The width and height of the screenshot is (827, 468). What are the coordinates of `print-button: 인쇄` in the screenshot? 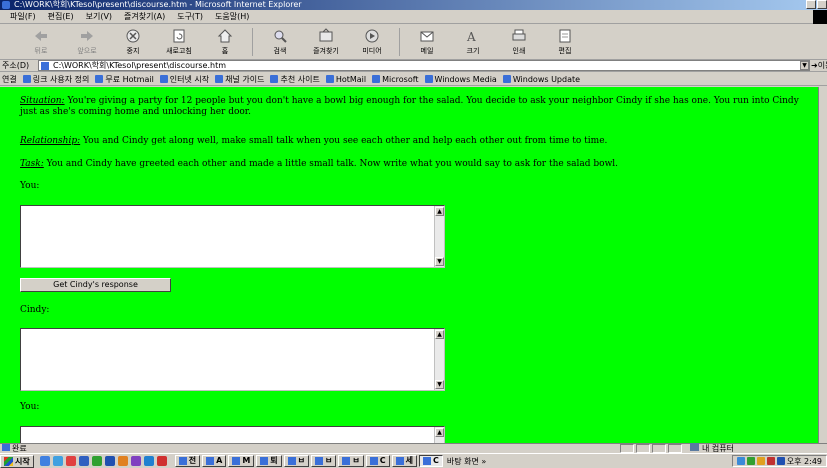 It's located at (519, 41).